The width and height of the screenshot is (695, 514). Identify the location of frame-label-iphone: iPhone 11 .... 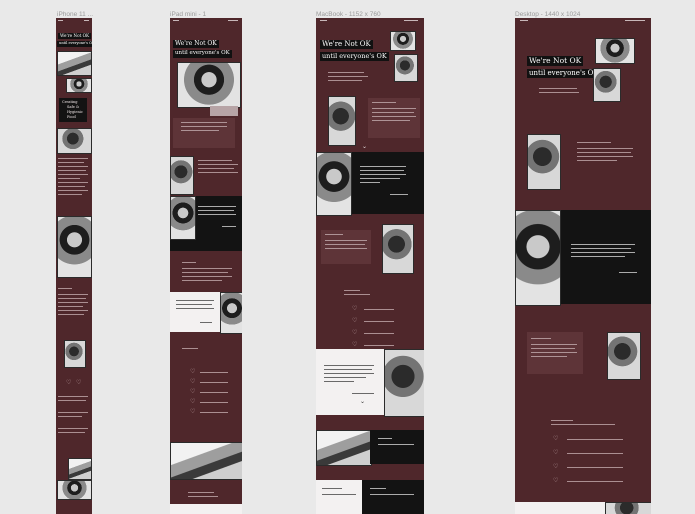
(75, 14).